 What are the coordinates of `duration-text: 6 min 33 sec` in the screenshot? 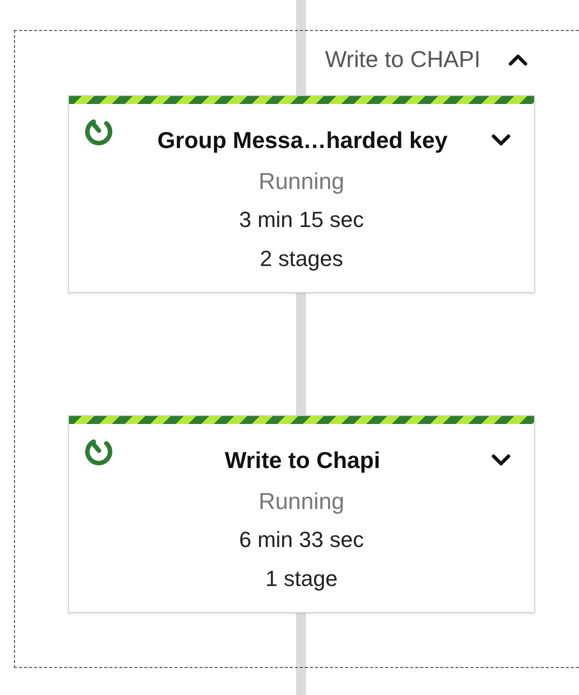 It's located at (301, 540).